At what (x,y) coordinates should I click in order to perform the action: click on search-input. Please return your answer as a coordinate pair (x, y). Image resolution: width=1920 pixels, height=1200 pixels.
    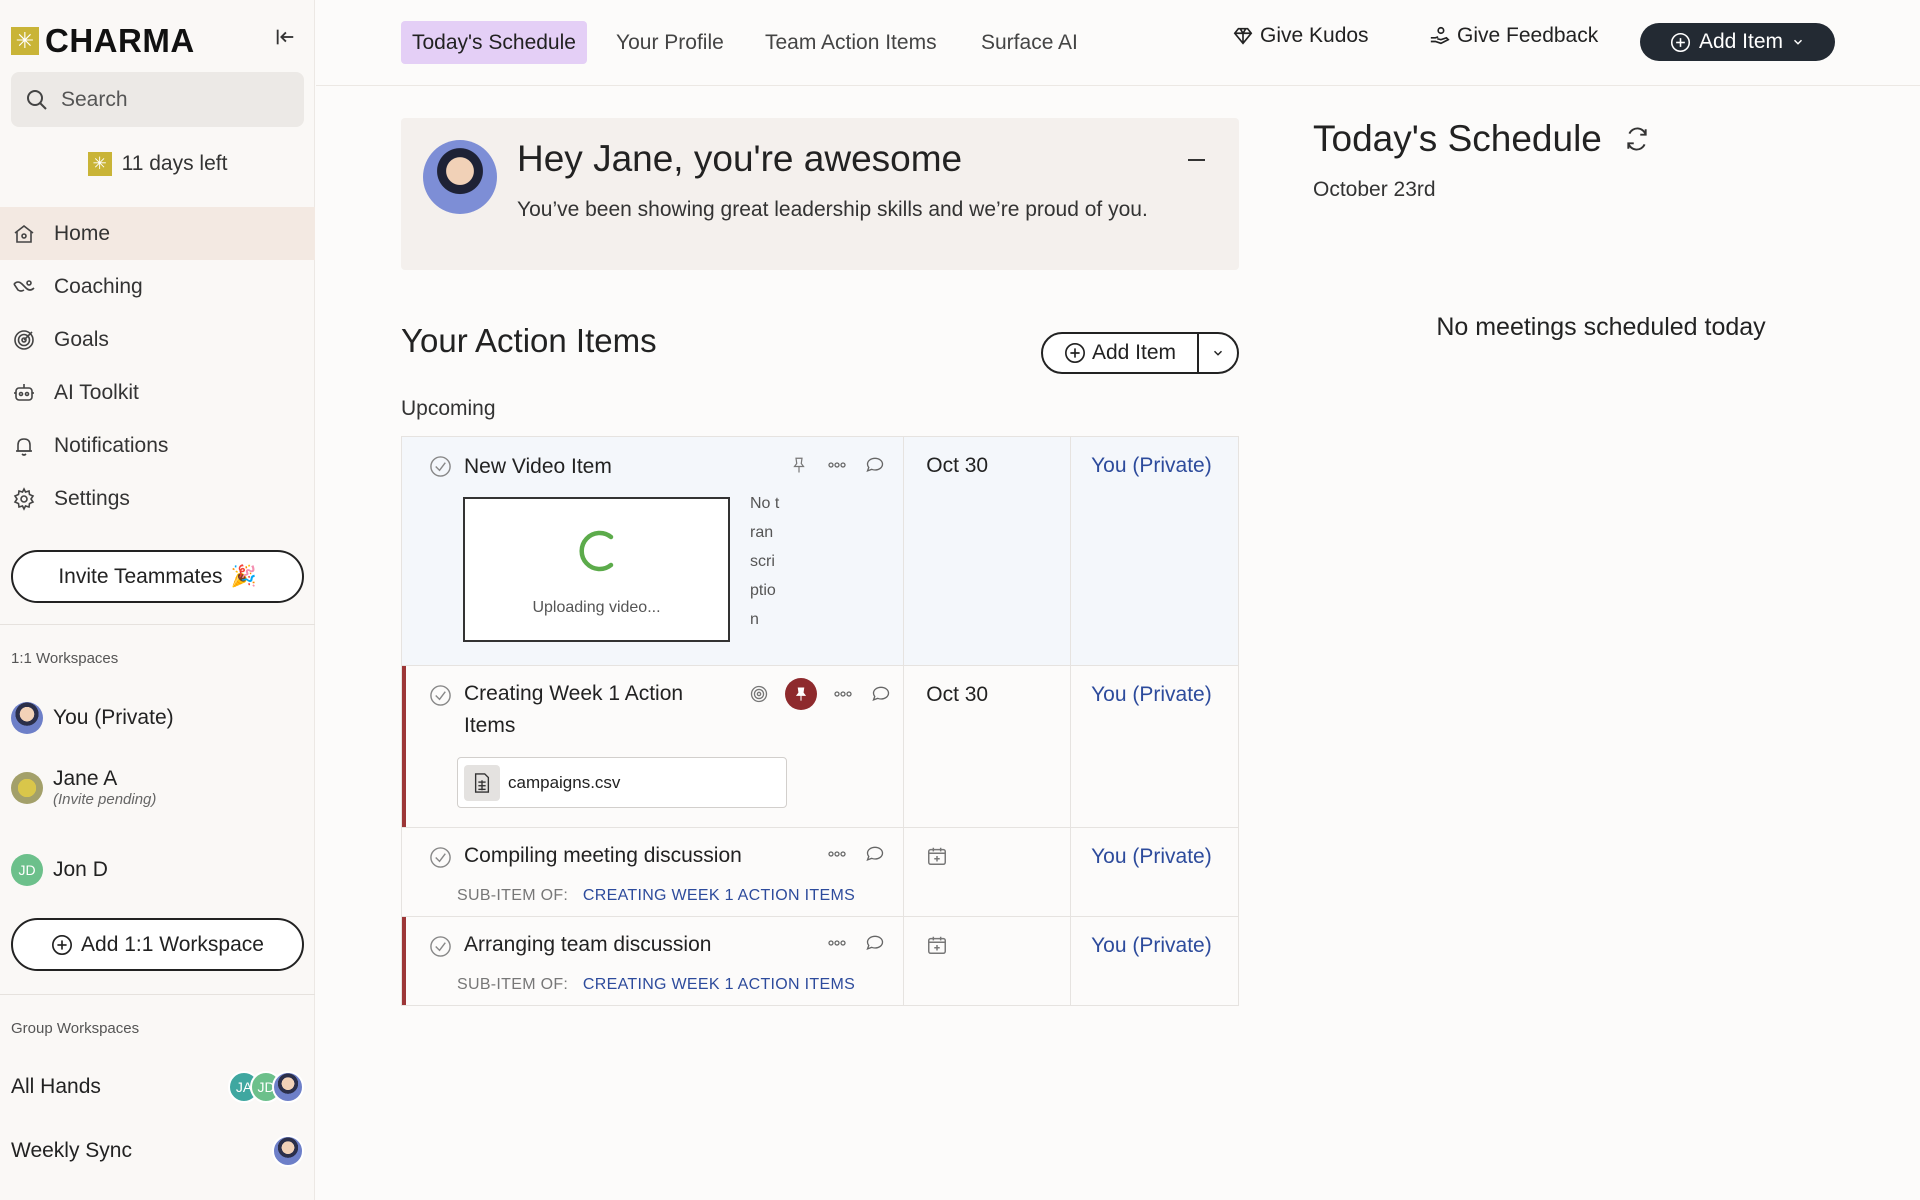
    Looking at the image, I should click on (171, 99).